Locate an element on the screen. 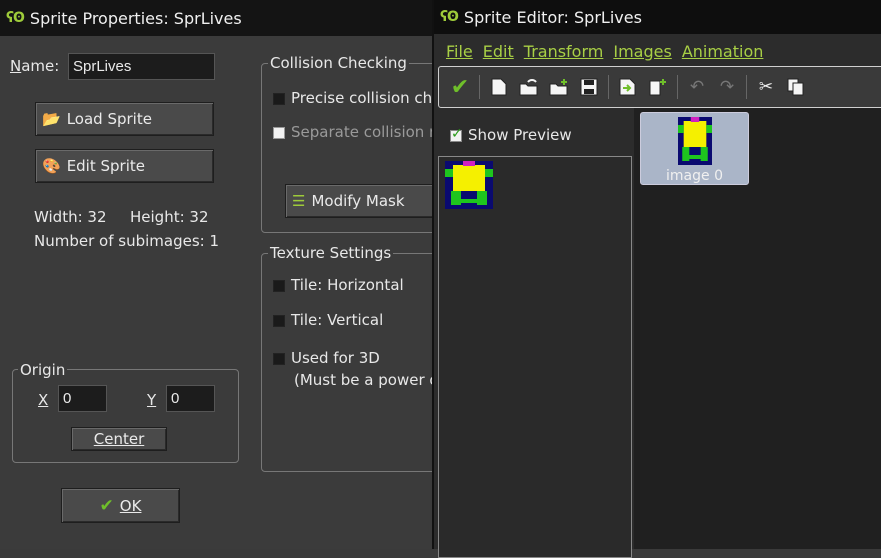 The image size is (881, 558). image-thumbnail: image 0 is located at coordinates (694, 148).